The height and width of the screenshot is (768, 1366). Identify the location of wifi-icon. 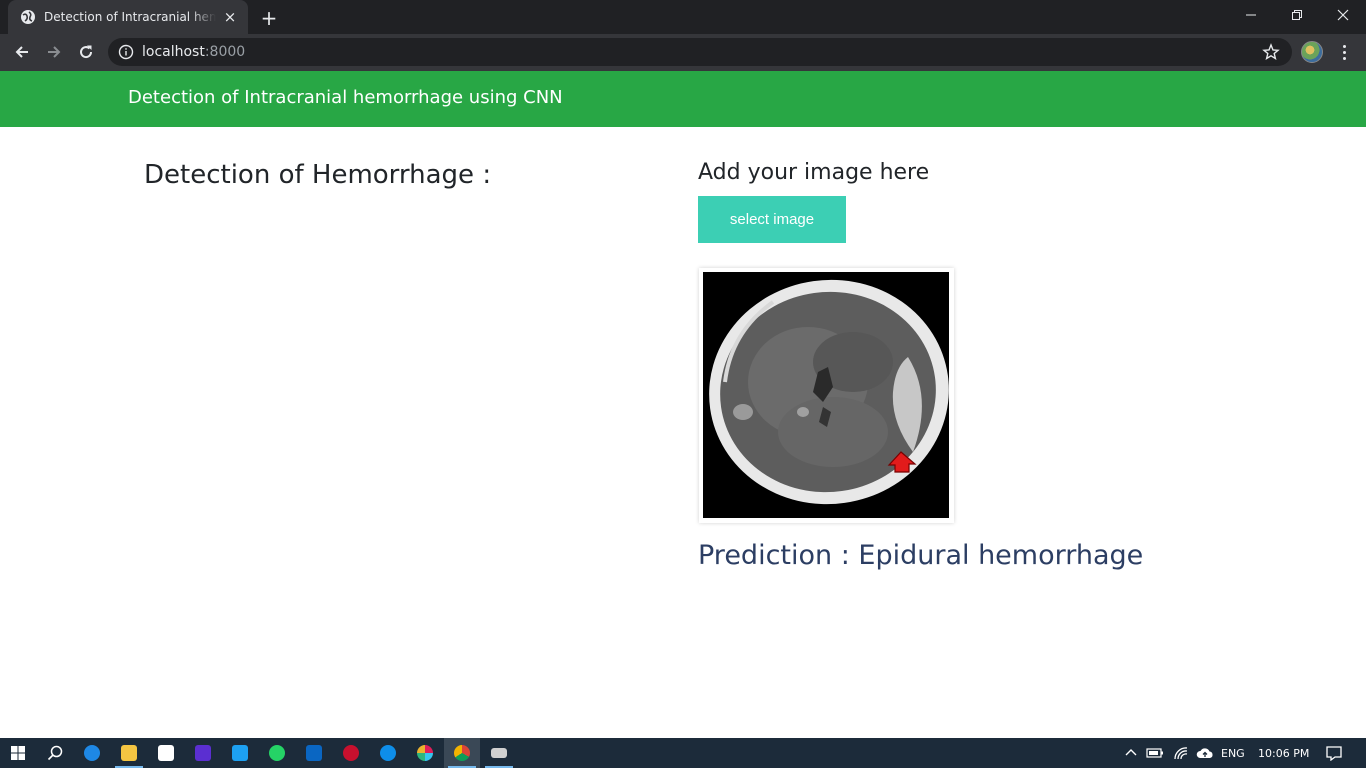
(1181, 753).